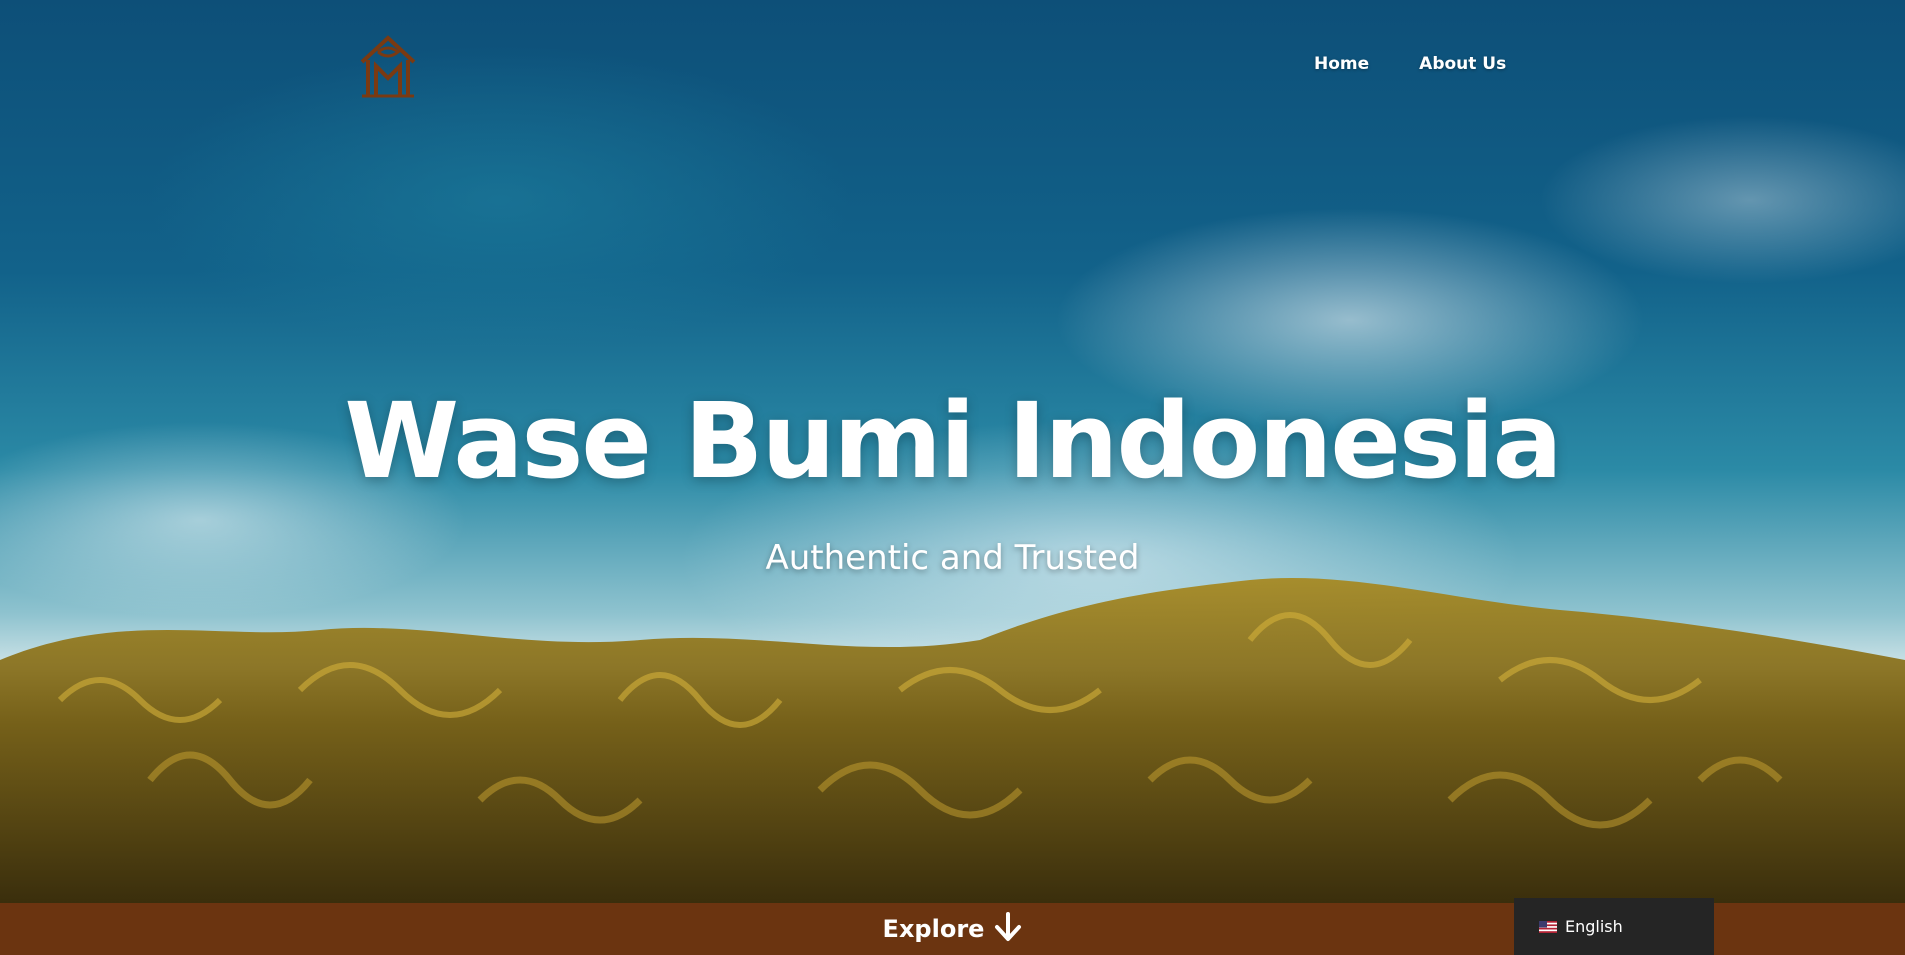 This screenshot has width=1905, height=955. What do you see at coordinates (388, 66) in the screenshot?
I see `house-monogram-logo-icon` at bounding box center [388, 66].